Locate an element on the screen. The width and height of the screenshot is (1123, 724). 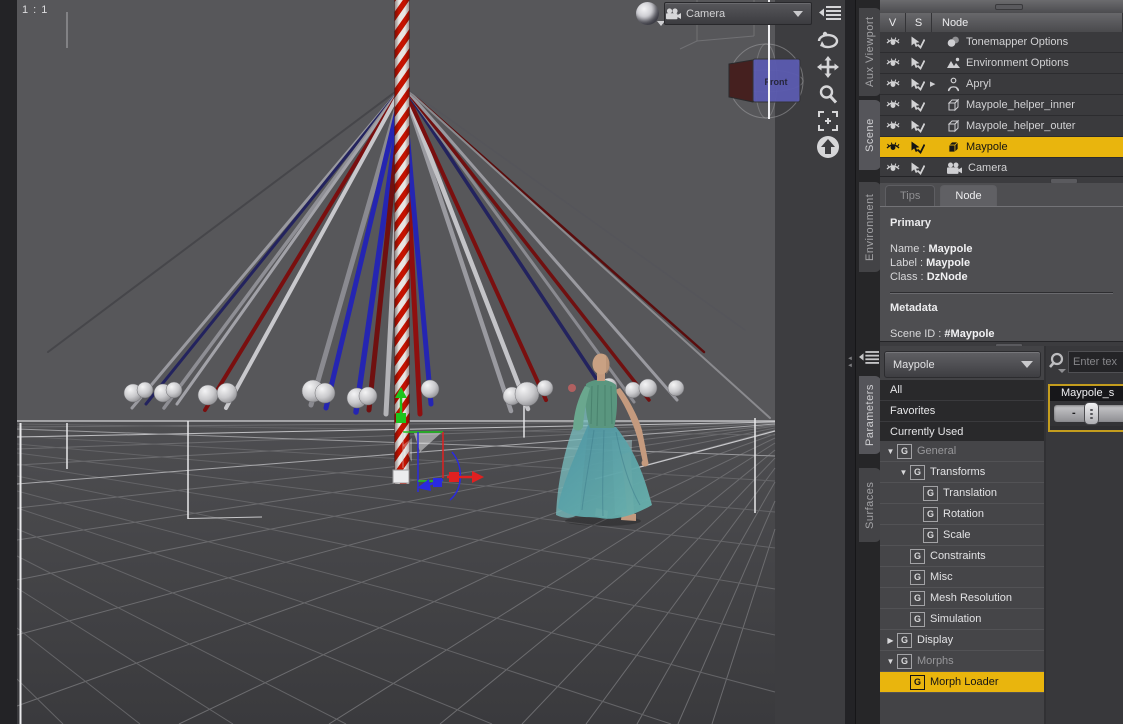
node-selector-label: Maypole is located at coordinates (914, 364).